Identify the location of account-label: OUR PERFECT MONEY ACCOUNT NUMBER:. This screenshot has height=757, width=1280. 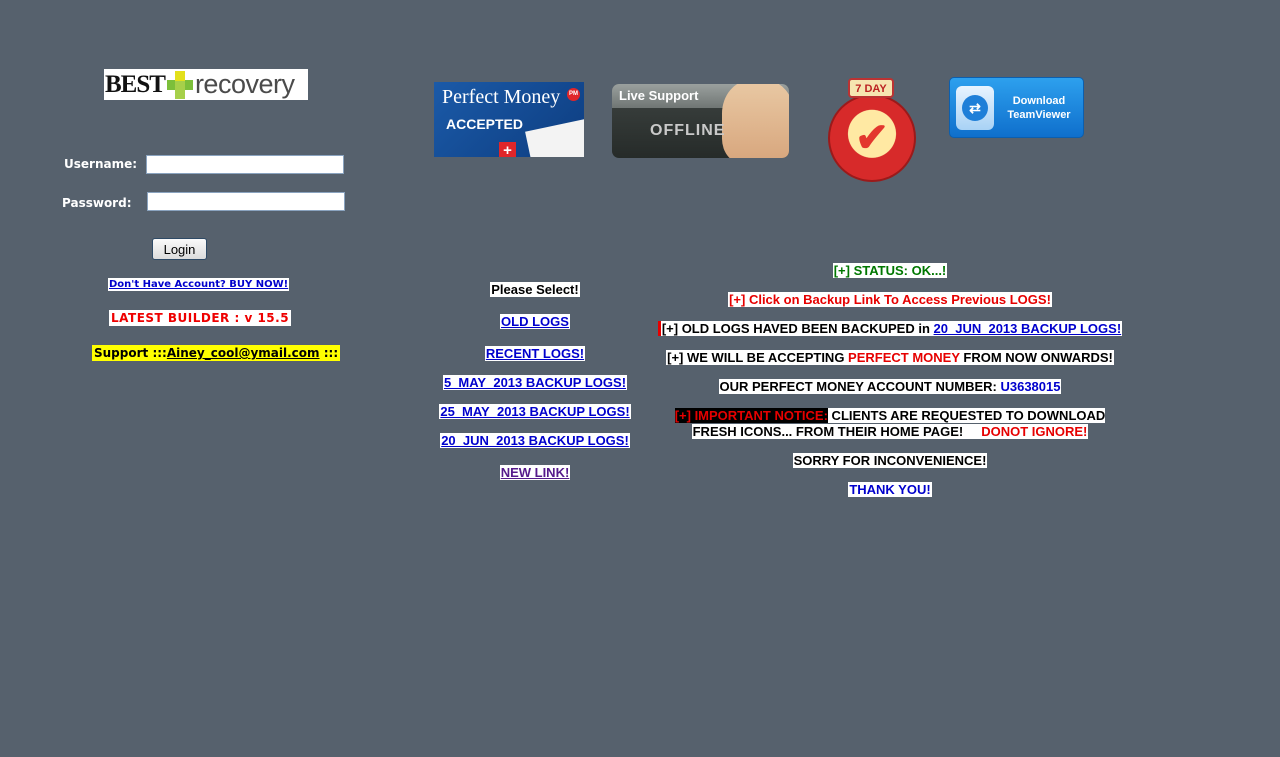
(860, 386).